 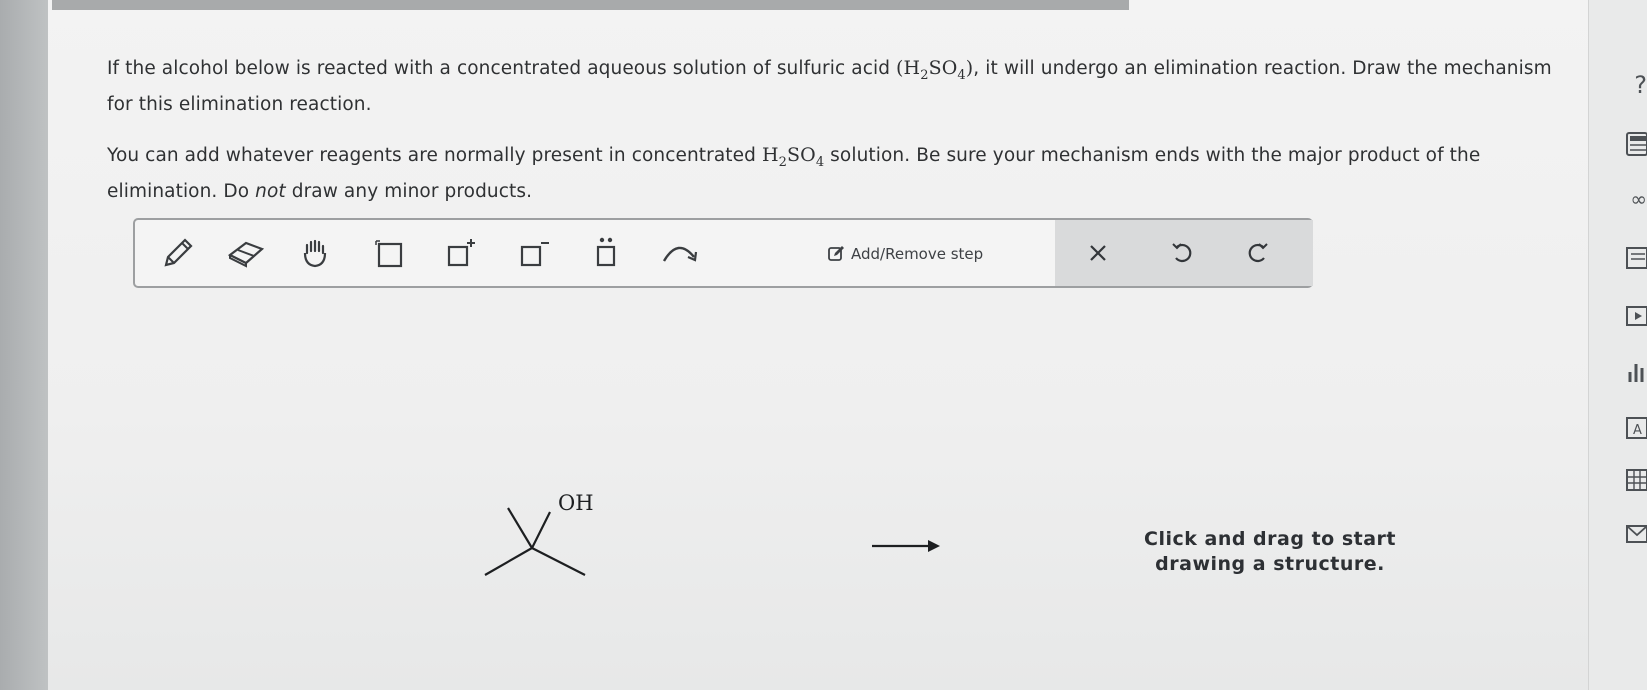 I want to click on text-icon: A, so click(x=1636, y=429).